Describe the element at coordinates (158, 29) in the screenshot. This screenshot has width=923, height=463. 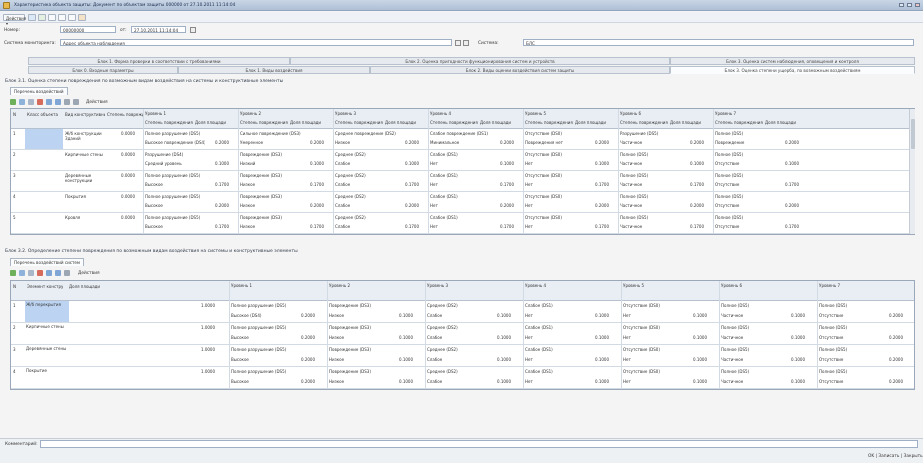
I see `date-field: 27.10.2011 11:14:04` at that location.